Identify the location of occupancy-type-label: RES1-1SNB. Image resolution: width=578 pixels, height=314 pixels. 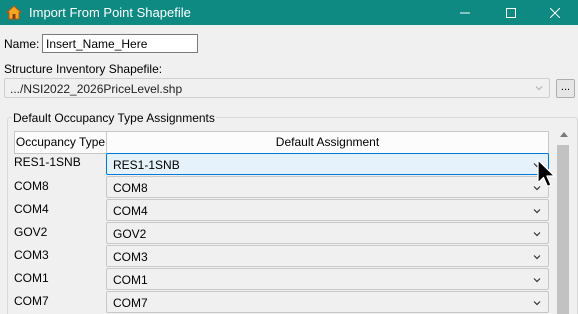
(47, 162).